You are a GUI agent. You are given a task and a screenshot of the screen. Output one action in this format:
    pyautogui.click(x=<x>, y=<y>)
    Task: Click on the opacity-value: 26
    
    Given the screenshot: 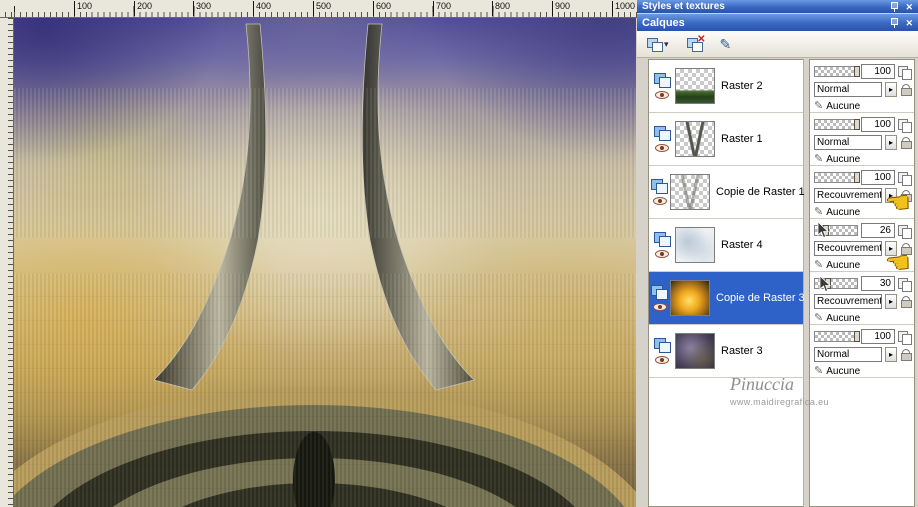 What is the action you would take?
    pyautogui.click(x=878, y=230)
    